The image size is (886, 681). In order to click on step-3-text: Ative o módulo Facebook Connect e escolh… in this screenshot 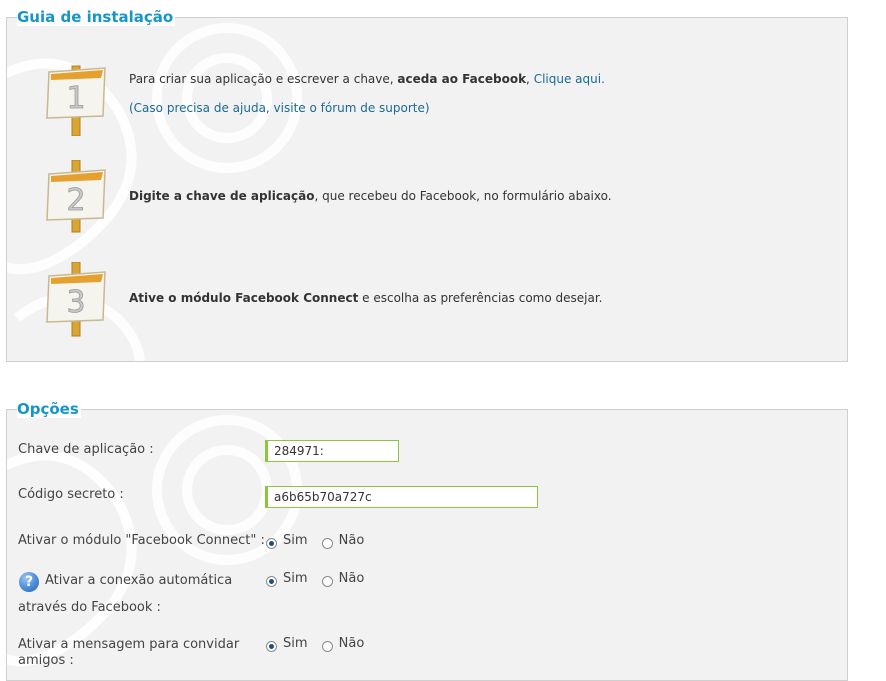, I will do `click(365, 298)`.